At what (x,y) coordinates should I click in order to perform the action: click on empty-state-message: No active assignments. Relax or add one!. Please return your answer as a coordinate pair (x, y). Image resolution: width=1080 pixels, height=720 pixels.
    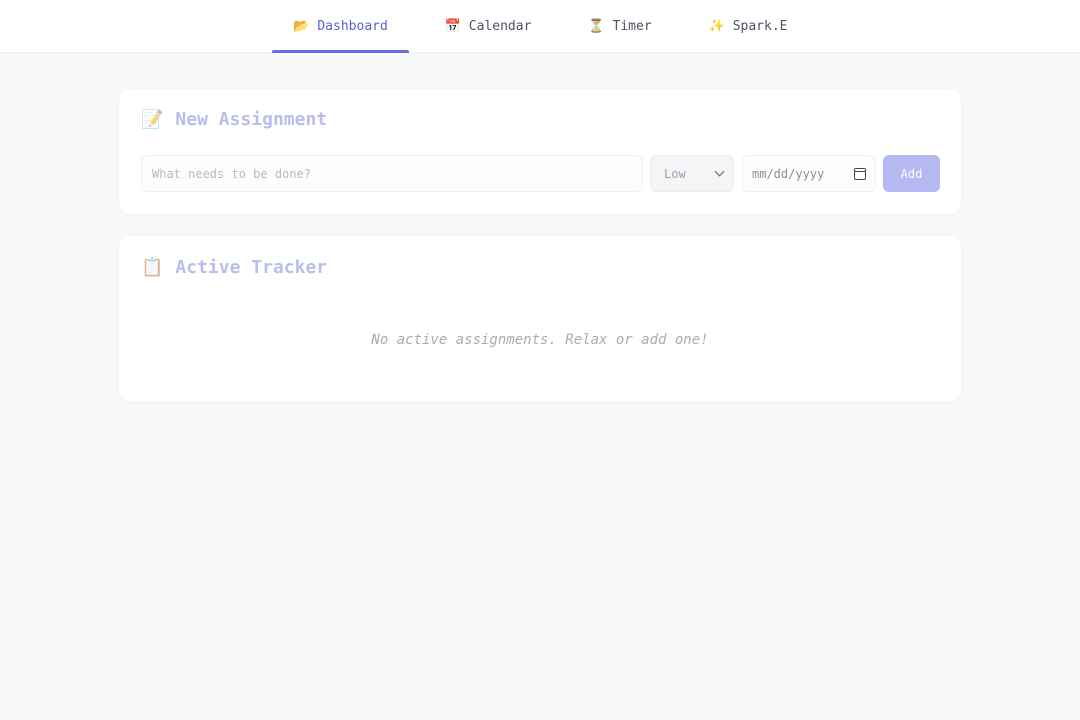
    Looking at the image, I should click on (540, 340).